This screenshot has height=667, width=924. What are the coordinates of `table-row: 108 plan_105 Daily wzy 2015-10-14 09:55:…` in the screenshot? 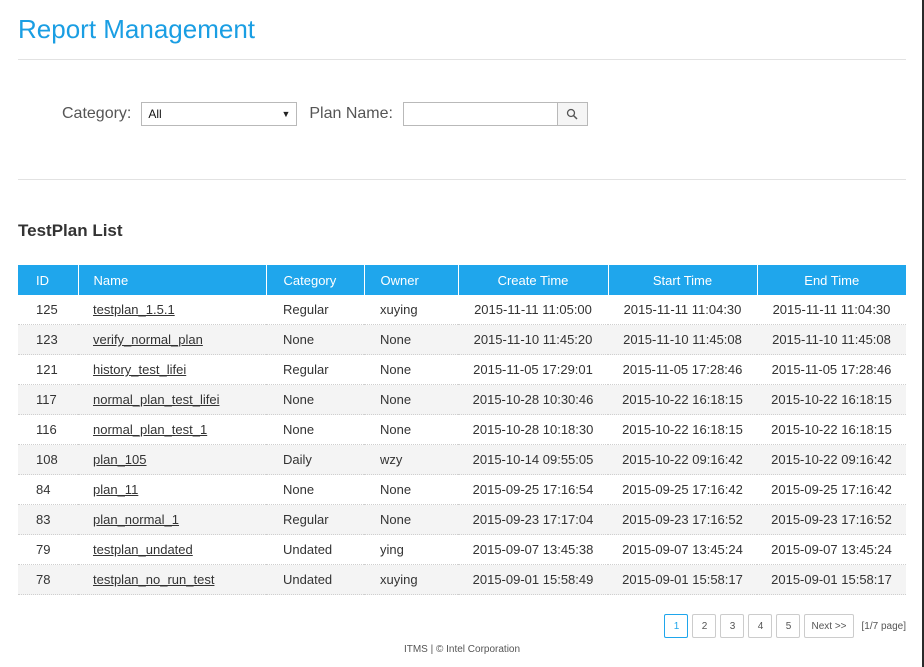 It's located at (462, 459).